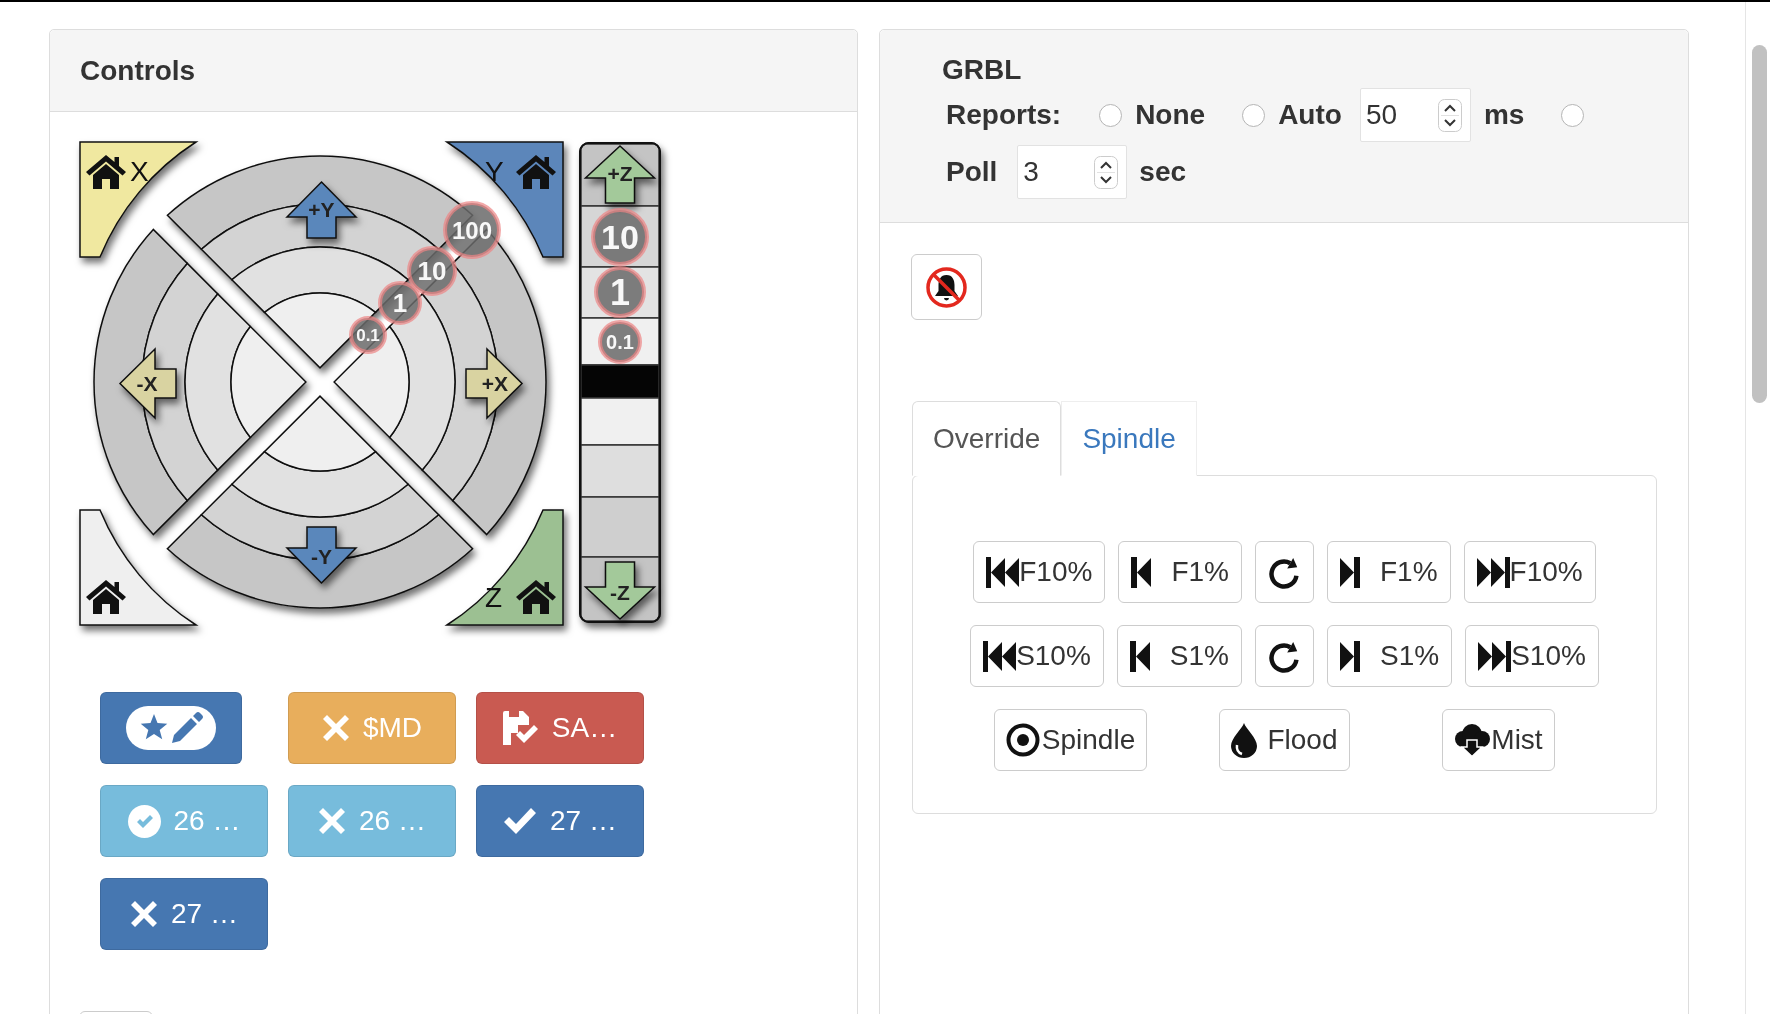 This screenshot has width=1770, height=1014. I want to click on bell-button, so click(946, 287).